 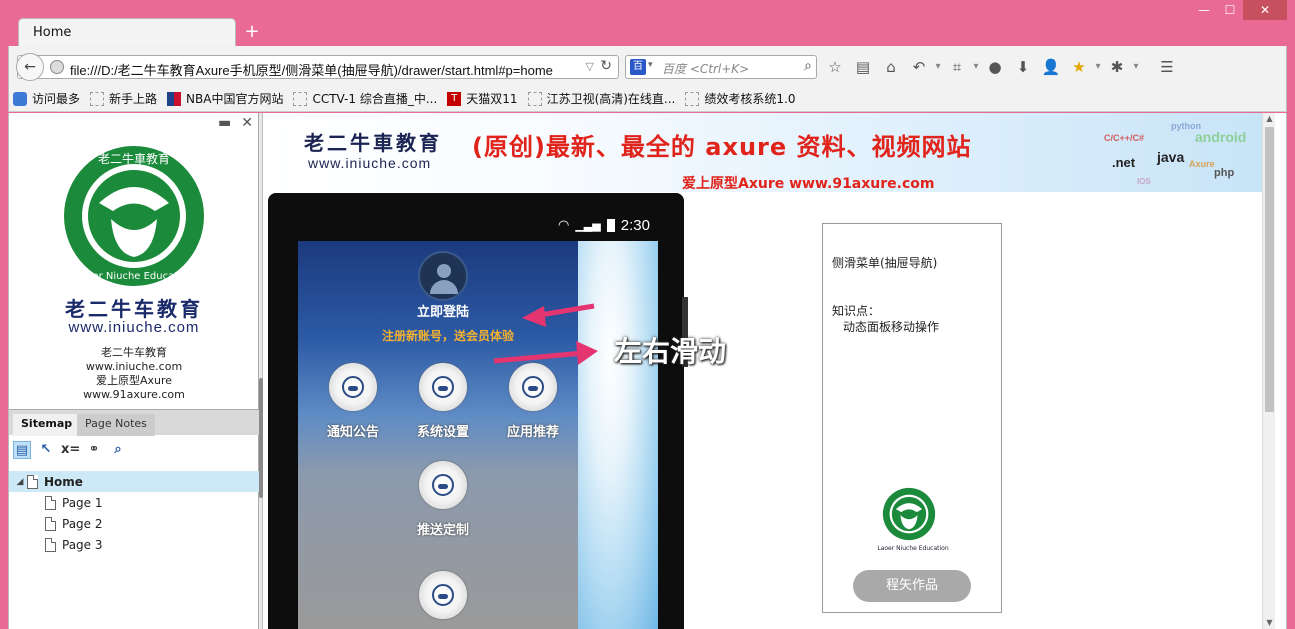 What do you see at coordinates (252, 32) in the screenshot?
I see `new-tab-button: +` at bounding box center [252, 32].